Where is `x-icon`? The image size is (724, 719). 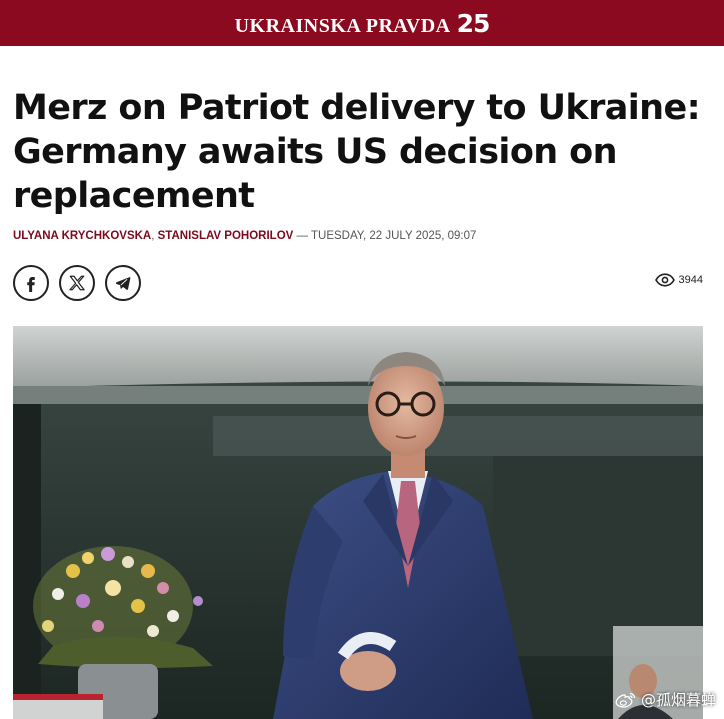 x-icon is located at coordinates (77, 283).